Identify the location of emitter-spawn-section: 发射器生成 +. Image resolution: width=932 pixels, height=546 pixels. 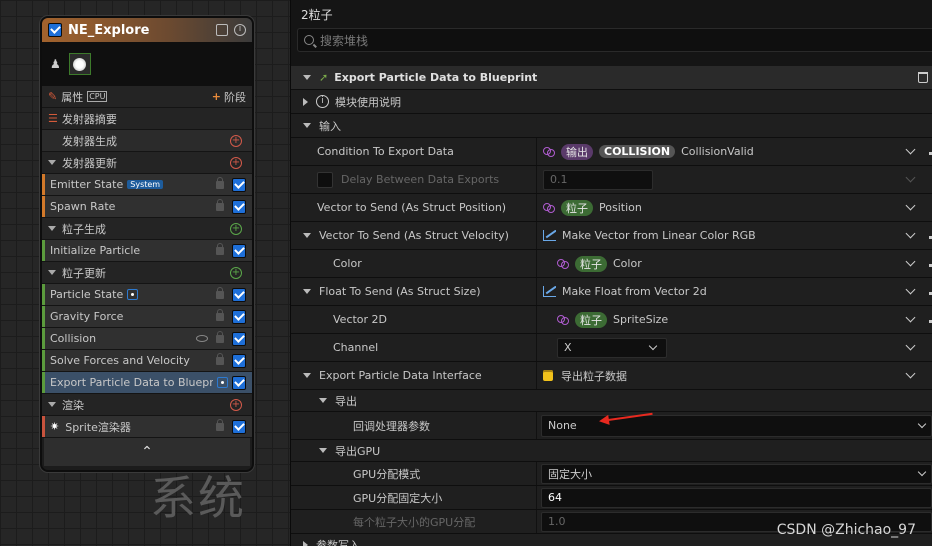
(147, 141).